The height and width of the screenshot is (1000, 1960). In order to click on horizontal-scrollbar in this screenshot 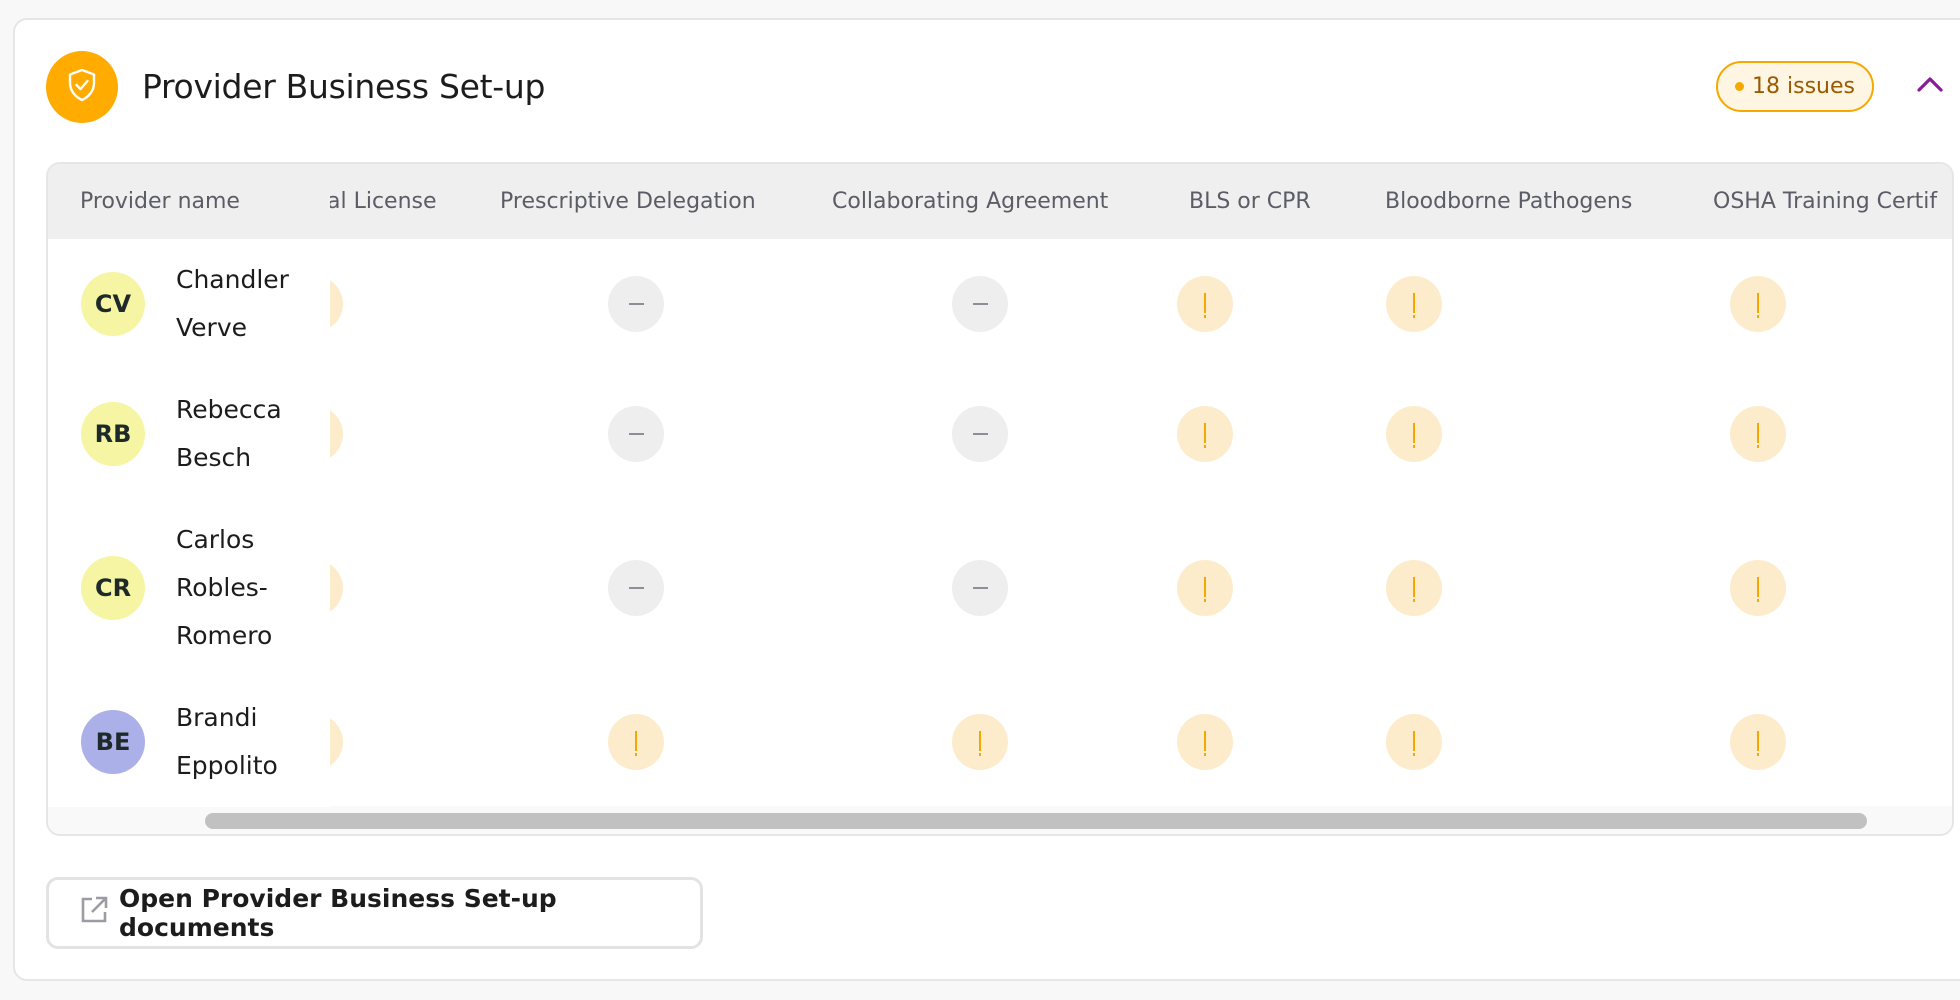, I will do `click(1000, 820)`.